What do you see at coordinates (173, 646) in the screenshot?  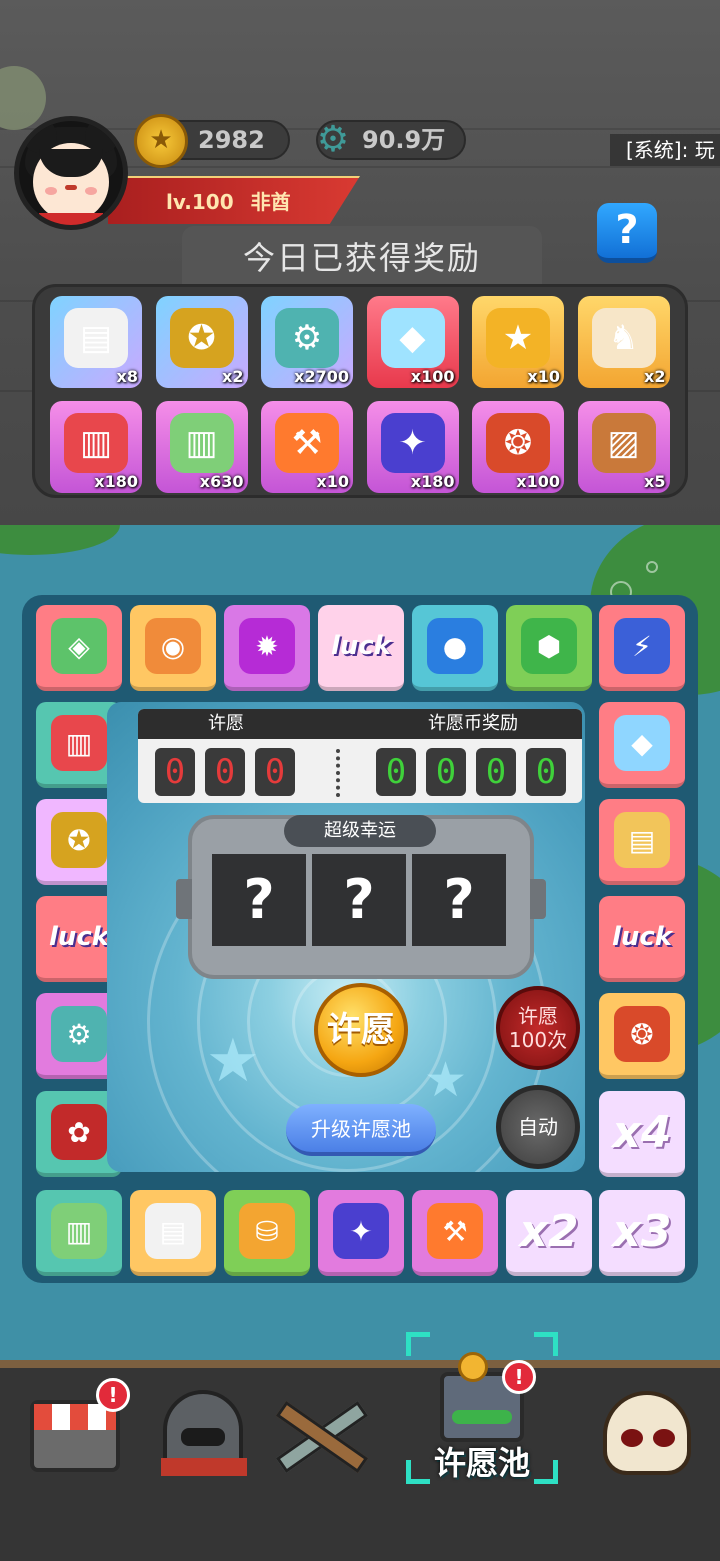 I see `swirl-tile-icon: ◉` at bounding box center [173, 646].